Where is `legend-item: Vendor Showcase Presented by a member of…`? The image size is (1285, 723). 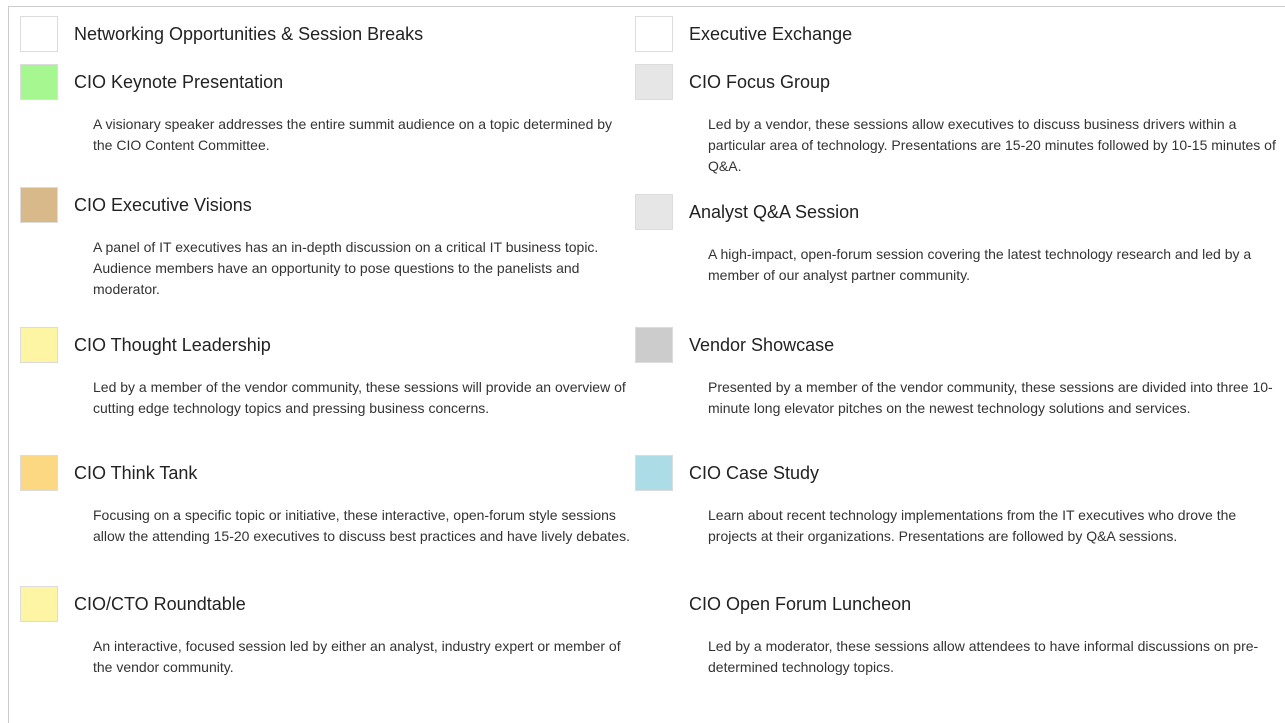 legend-item: Vendor Showcase Presented by a member of… is located at coordinates (955, 391).